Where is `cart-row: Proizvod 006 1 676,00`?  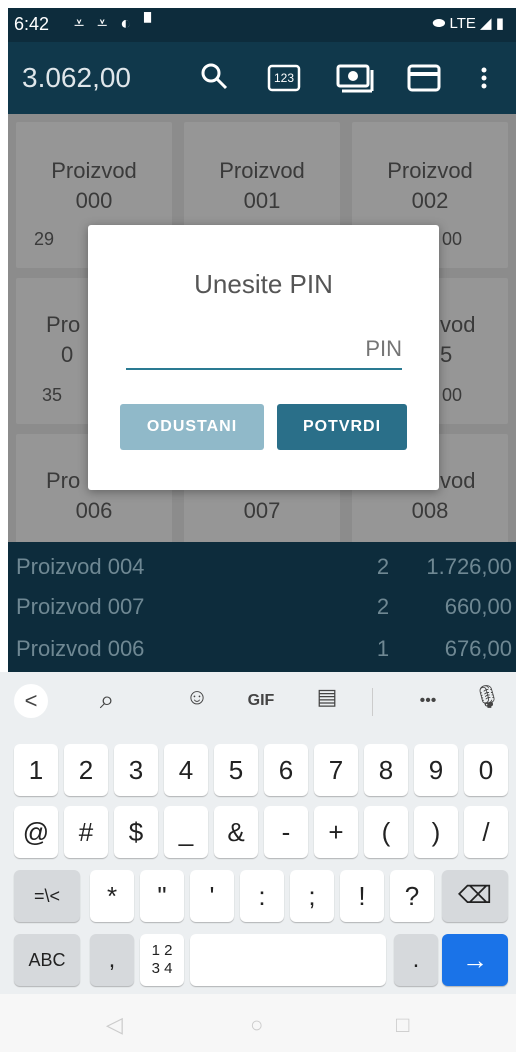
cart-row: Proizvod 006 1 676,00 is located at coordinates (262, 648).